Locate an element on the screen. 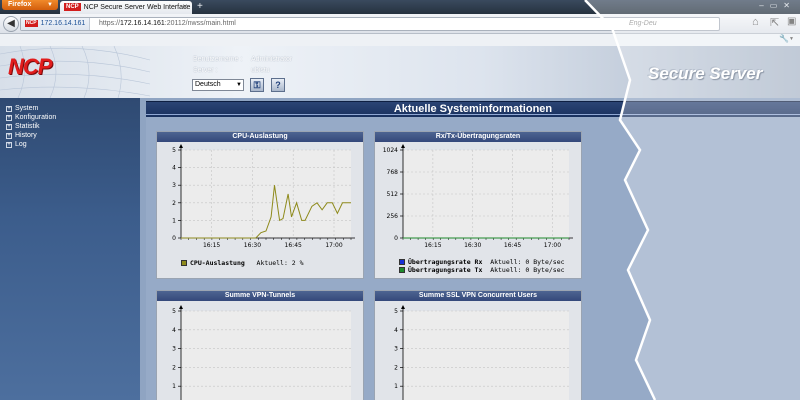 Image resolution: width=800 pixels, height=400 pixels. sidebar-item-statistik: + Statistik is located at coordinates (23, 127).